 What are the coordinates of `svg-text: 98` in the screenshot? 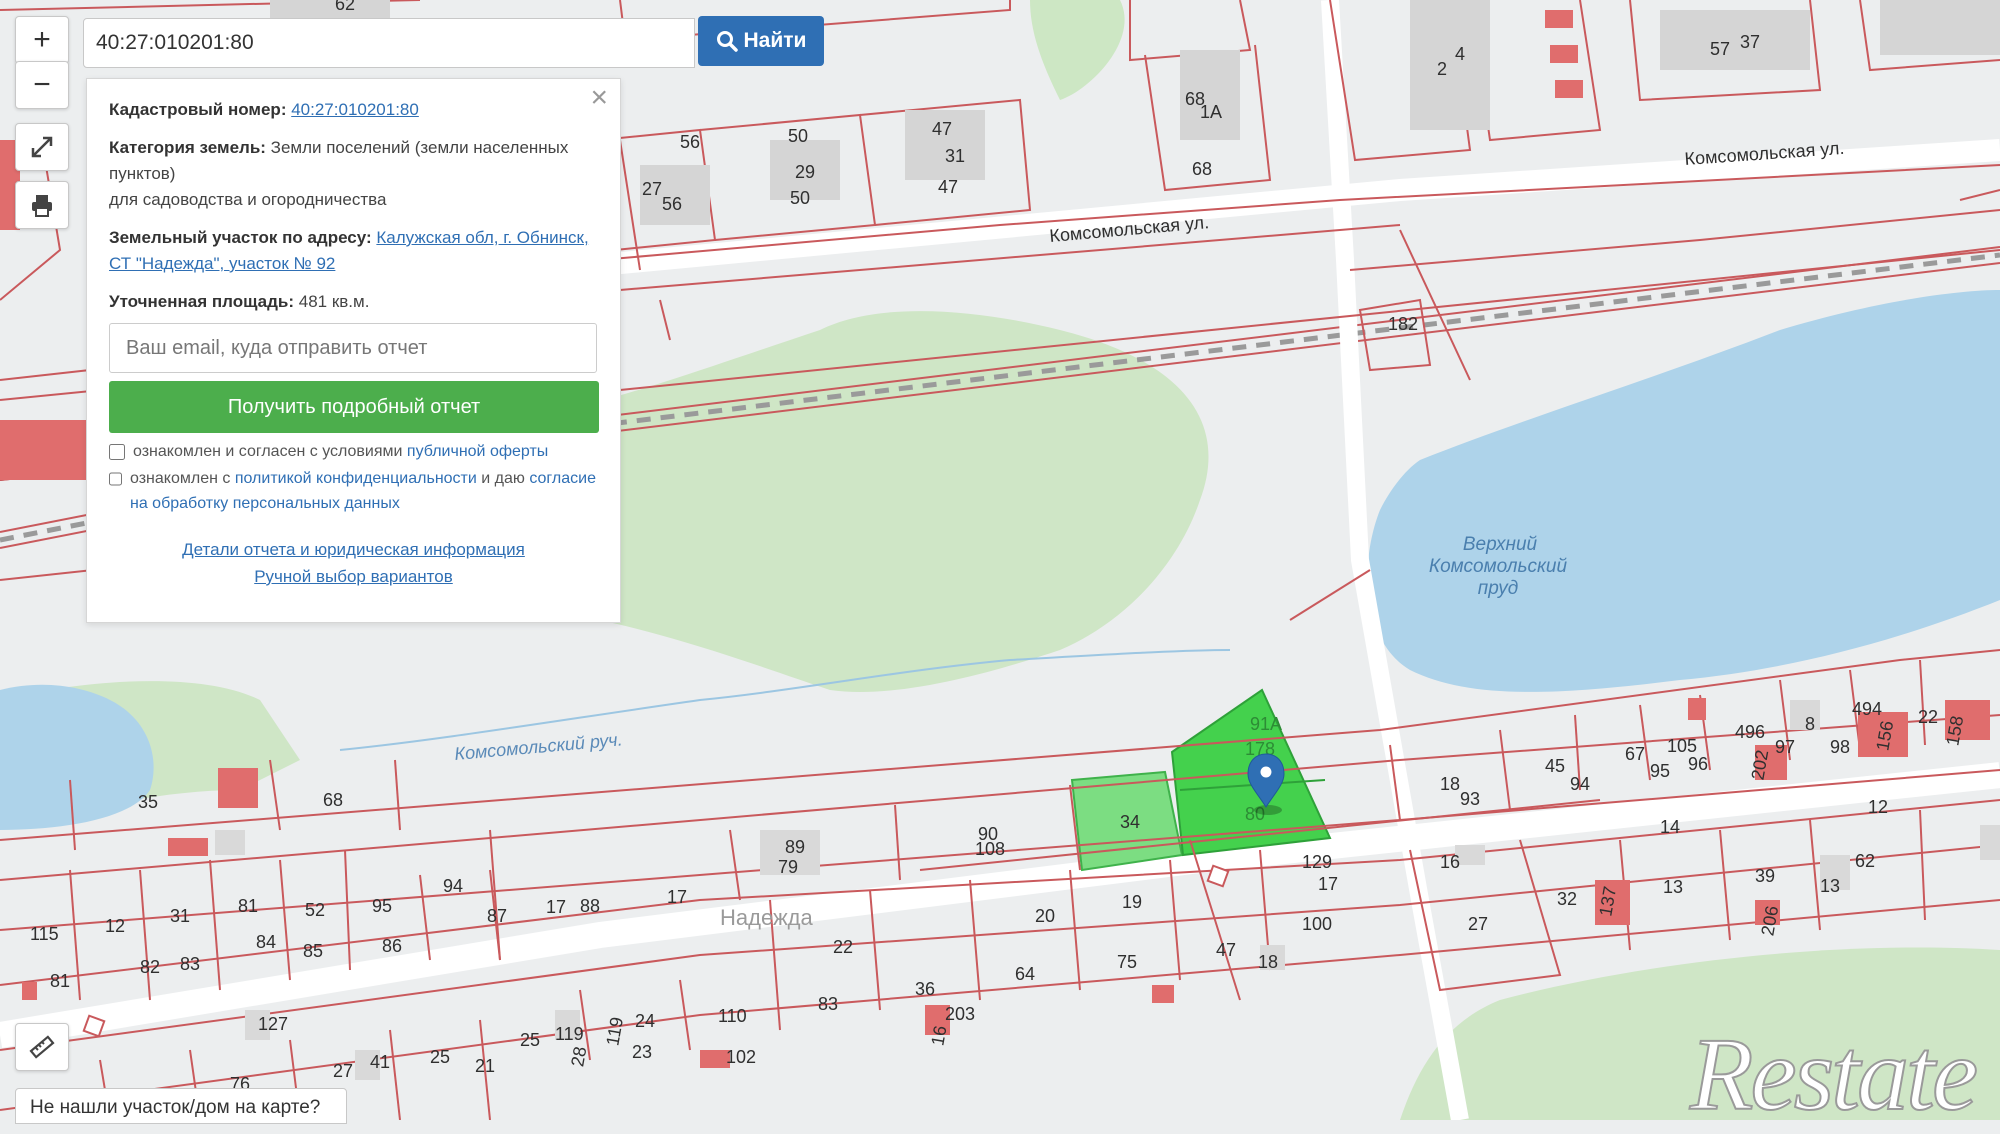 It's located at (1840, 747).